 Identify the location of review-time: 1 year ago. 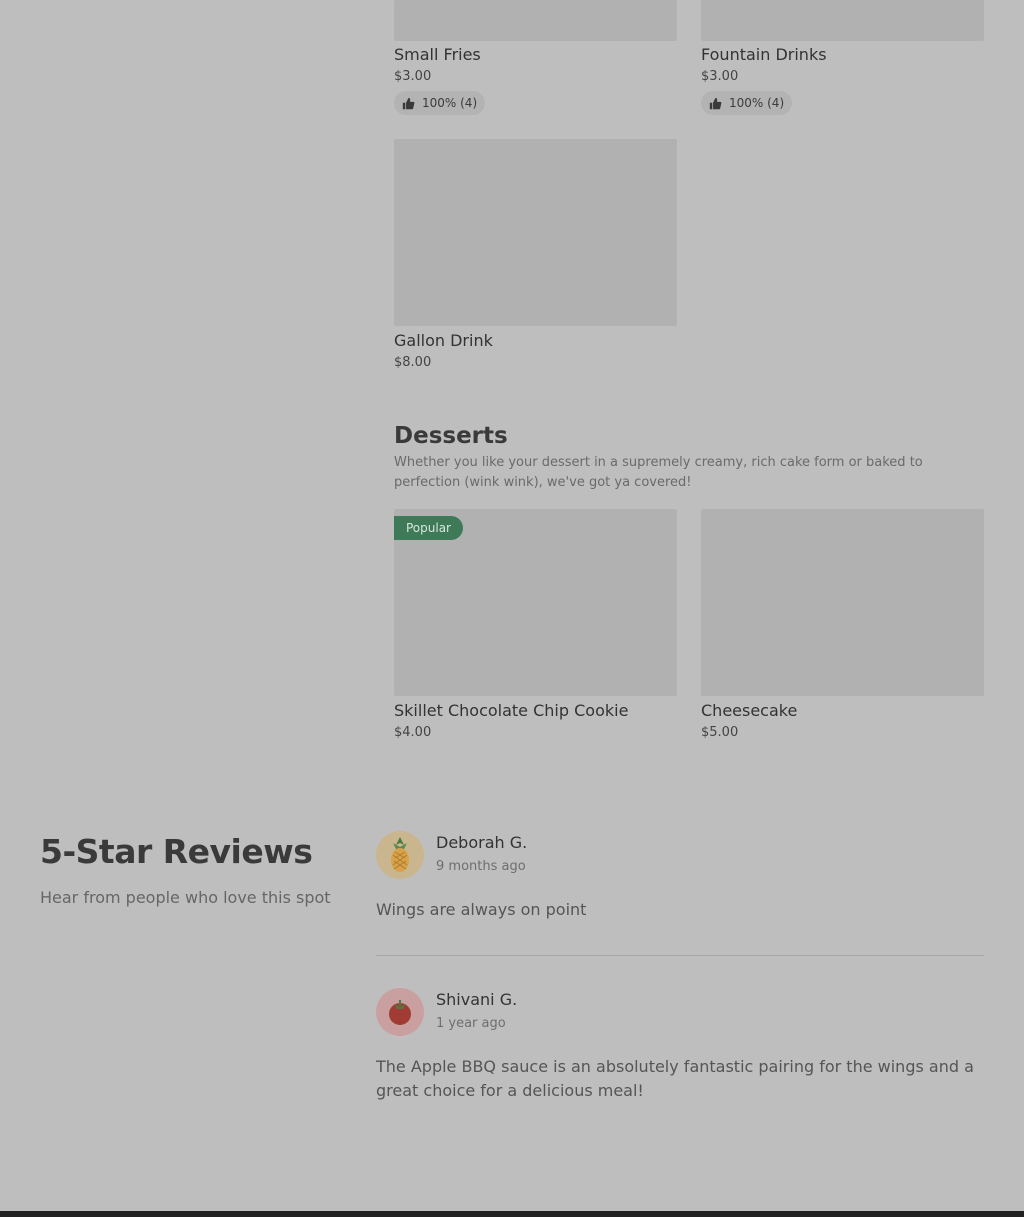
(471, 1023).